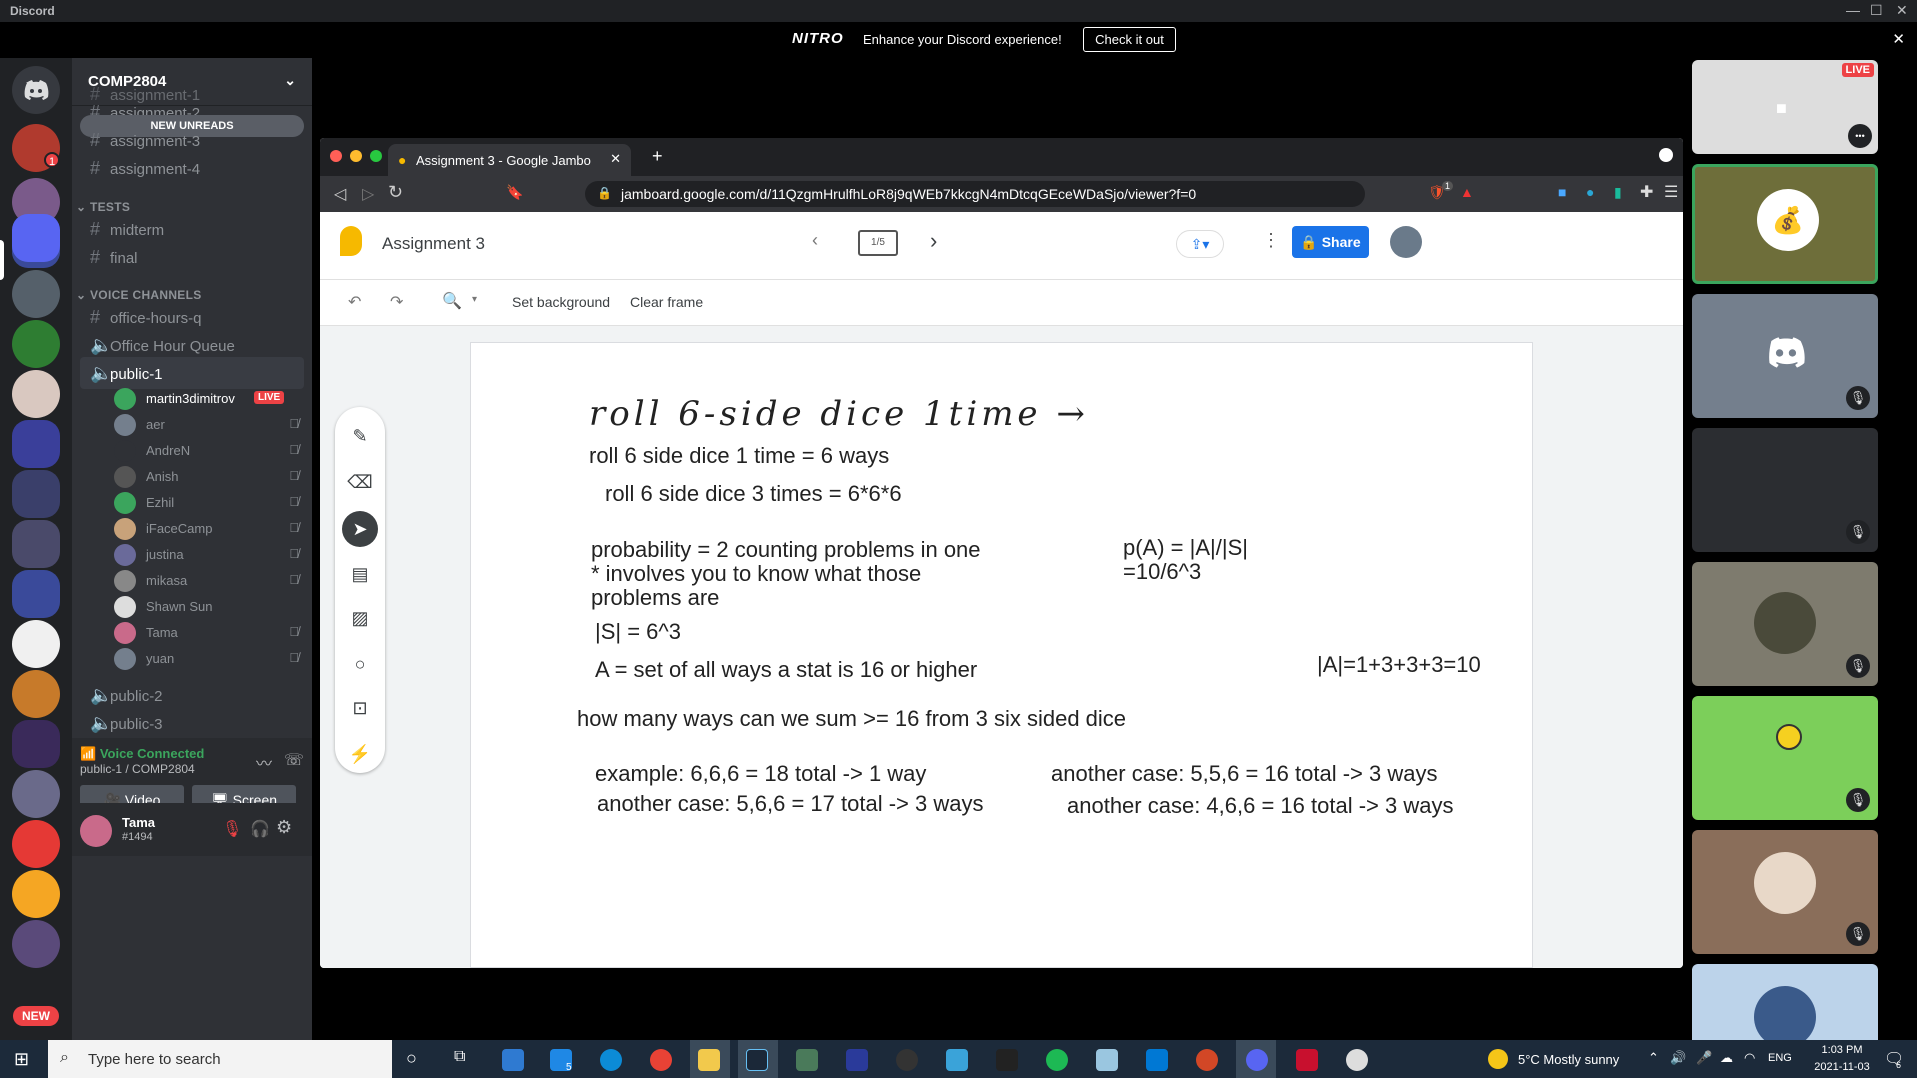  What do you see at coordinates (211, 581) in the screenshot?
I see `voice-user: mikasa 🎙̸` at bounding box center [211, 581].